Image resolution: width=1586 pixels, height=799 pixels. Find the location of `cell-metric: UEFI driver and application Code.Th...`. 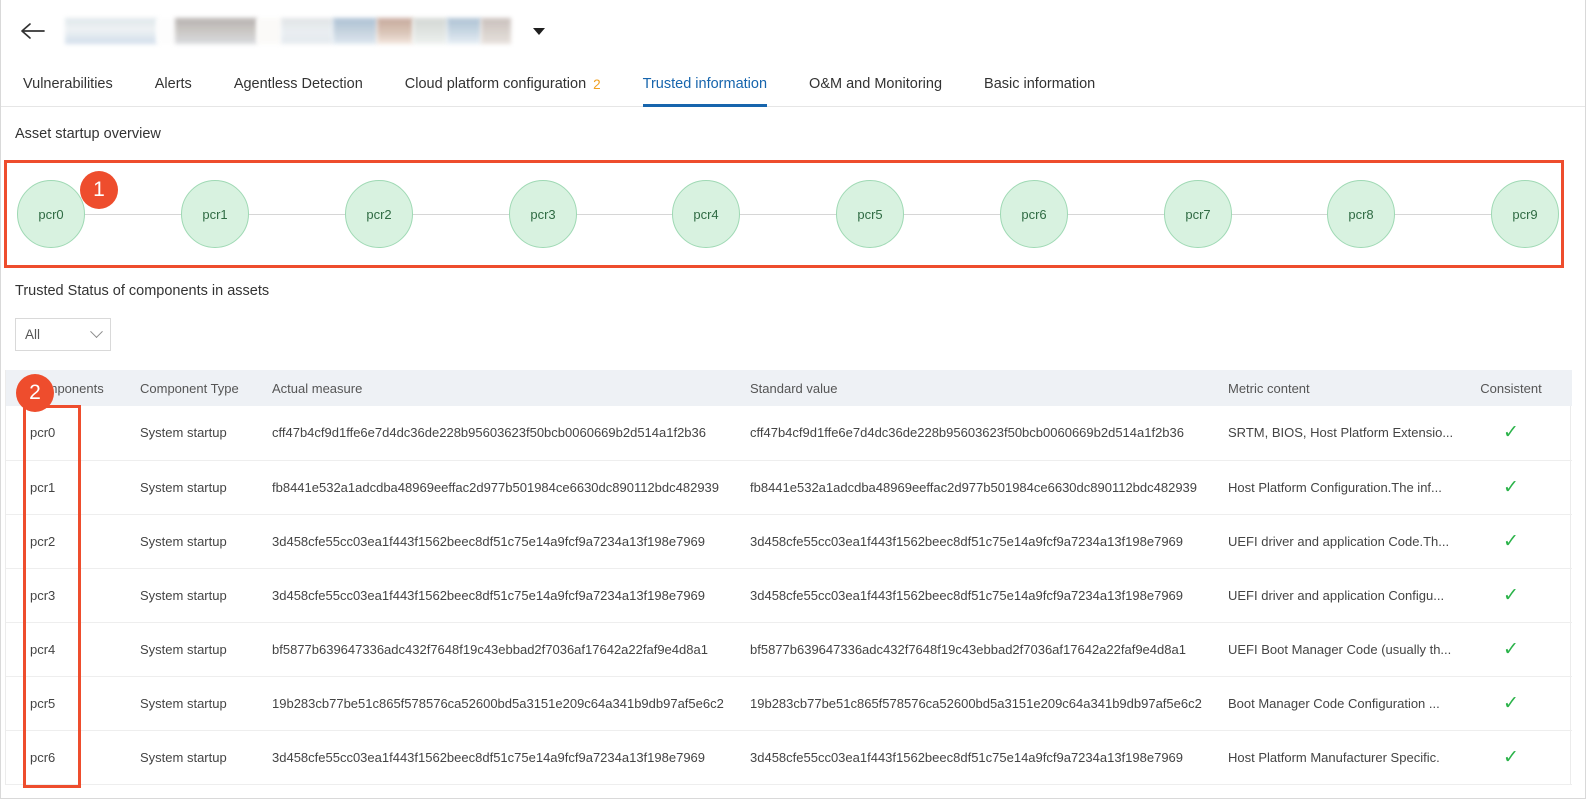

cell-metric: UEFI driver and application Code.Th... is located at coordinates (1344, 541).